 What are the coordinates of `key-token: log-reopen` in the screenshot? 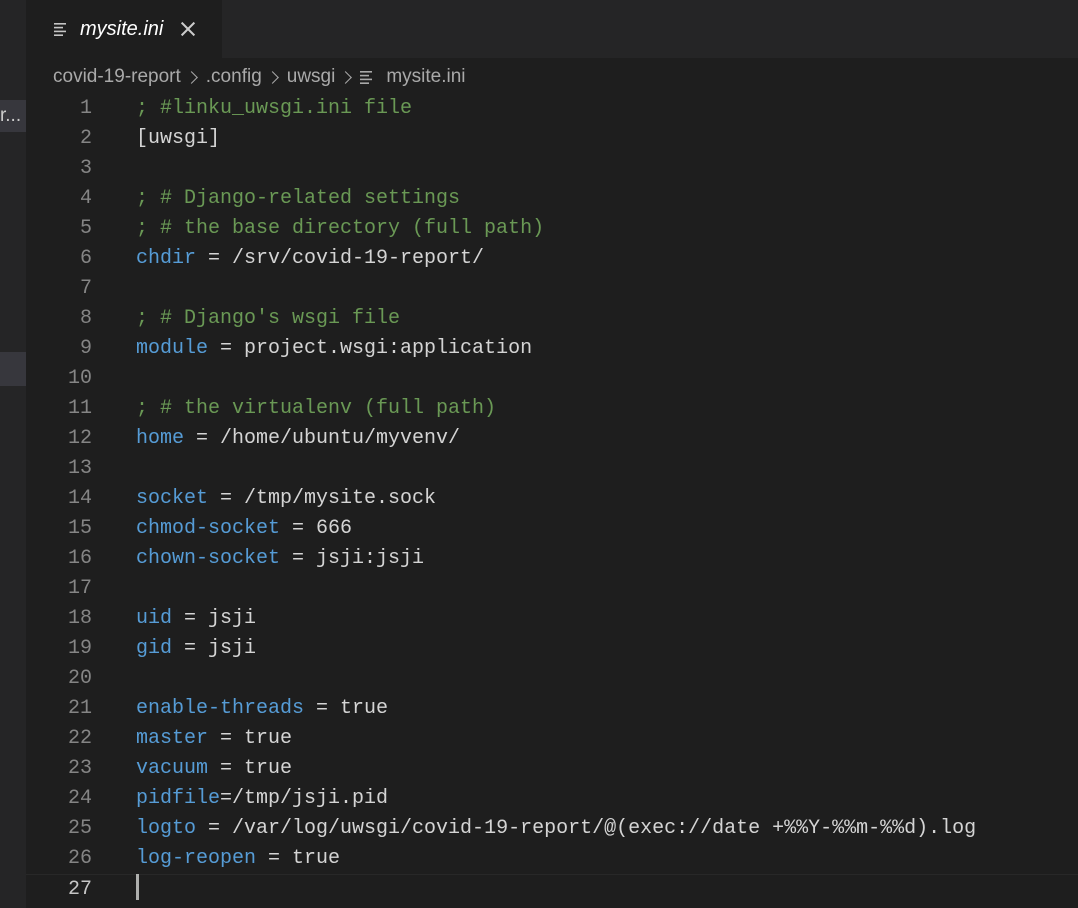 It's located at (196, 858).